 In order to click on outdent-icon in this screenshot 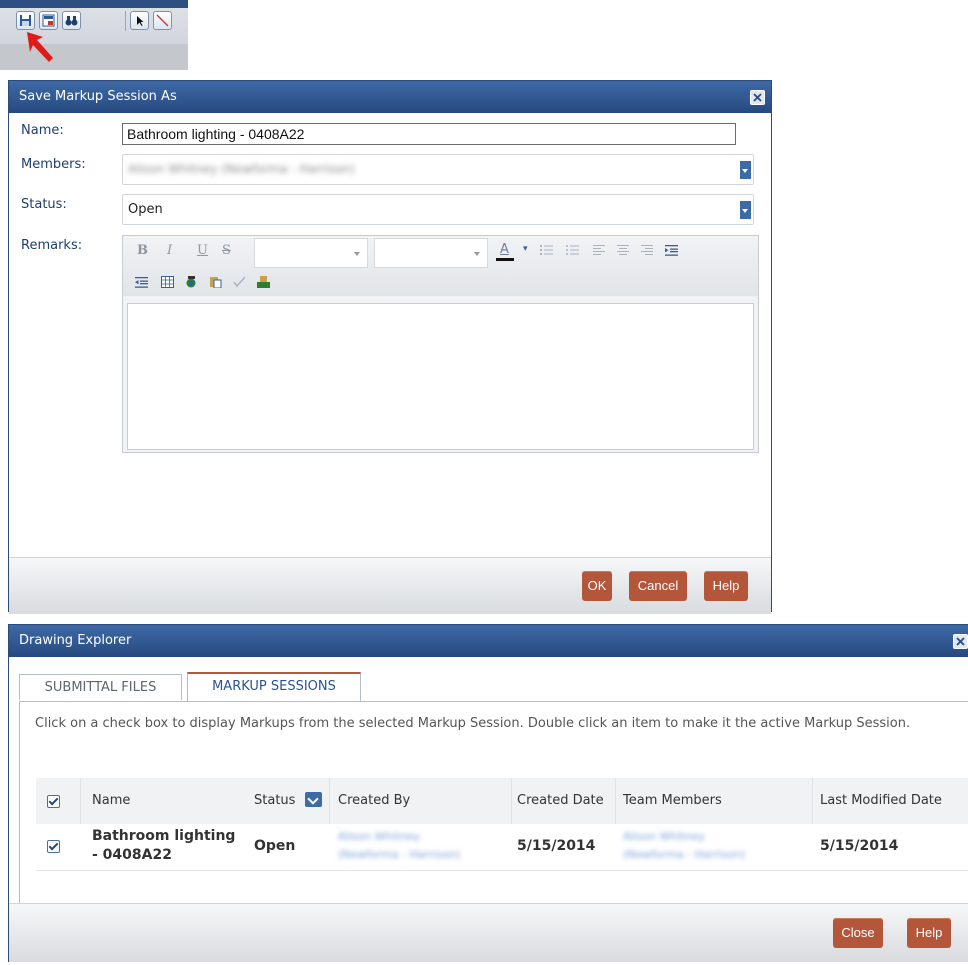, I will do `click(141, 282)`.